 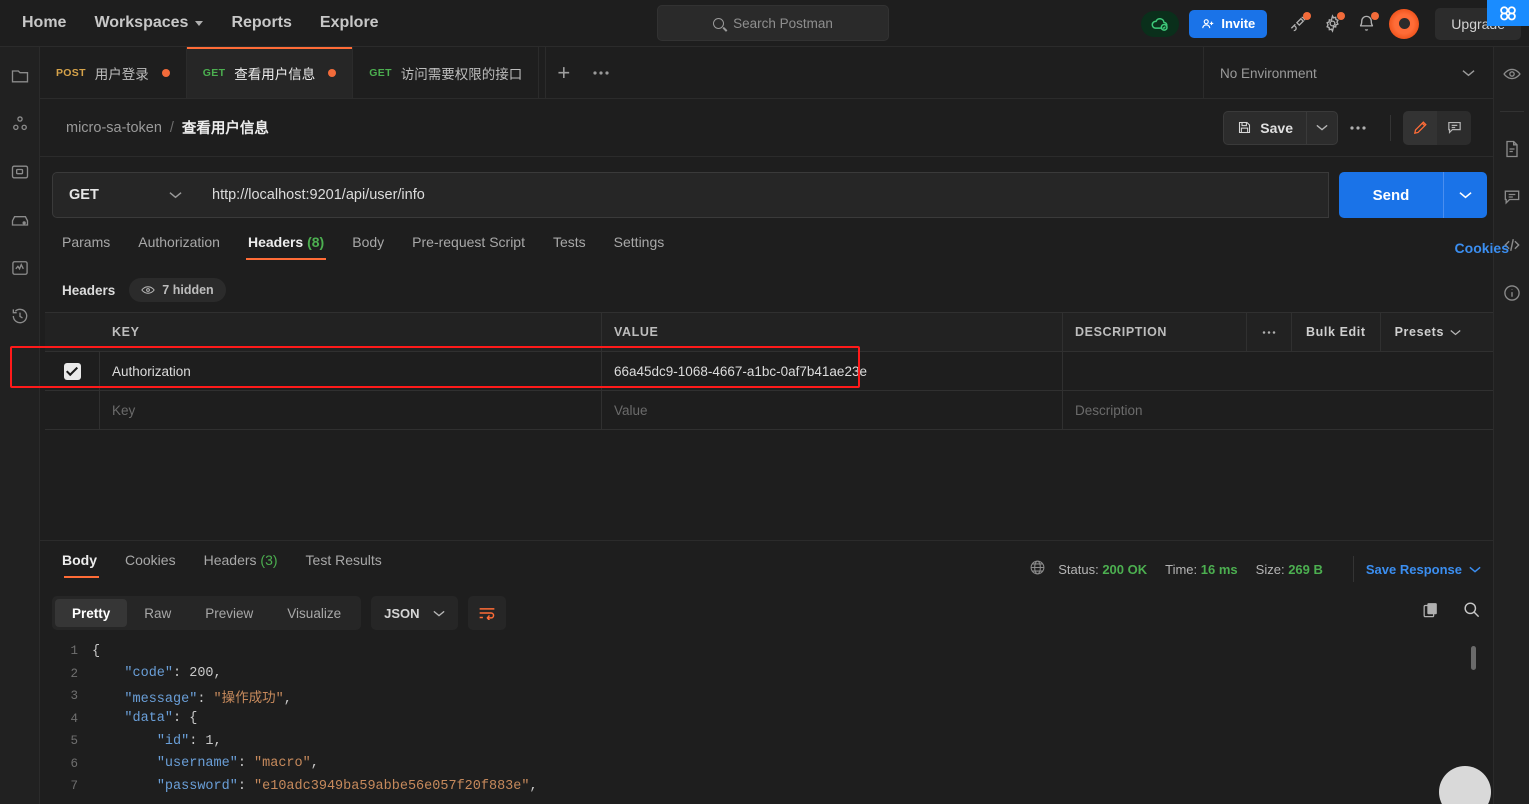 What do you see at coordinates (44, 23) in the screenshot?
I see `nav-item-home: Home` at bounding box center [44, 23].